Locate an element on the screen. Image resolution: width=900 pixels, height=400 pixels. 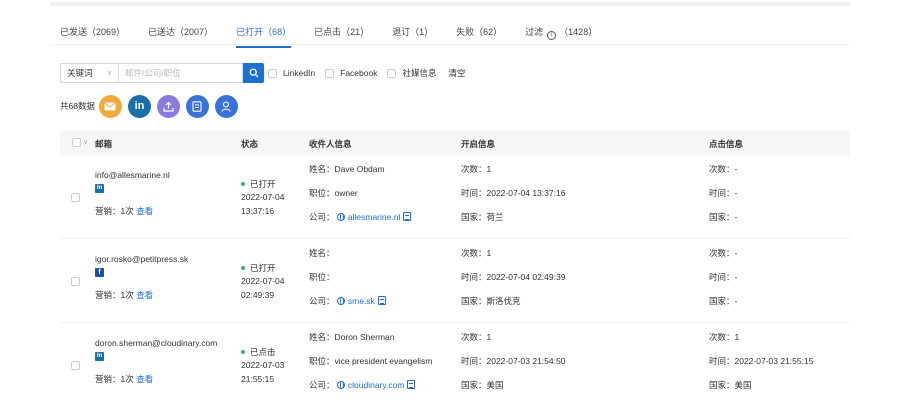
mail-button is located at coordinates (110, 106).